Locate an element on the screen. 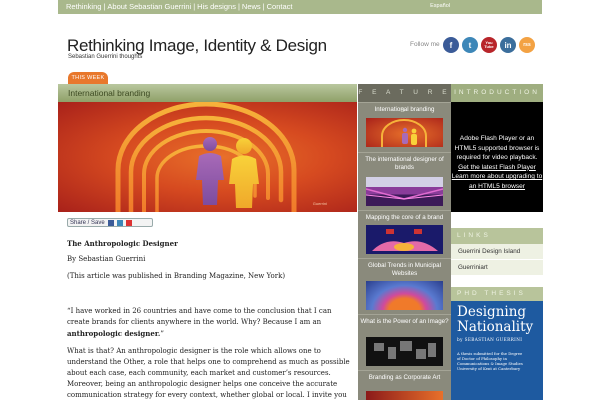 This screenshot has height=400, width=600. feature-label: The international designer of brands is located at coordinates (404, 163).